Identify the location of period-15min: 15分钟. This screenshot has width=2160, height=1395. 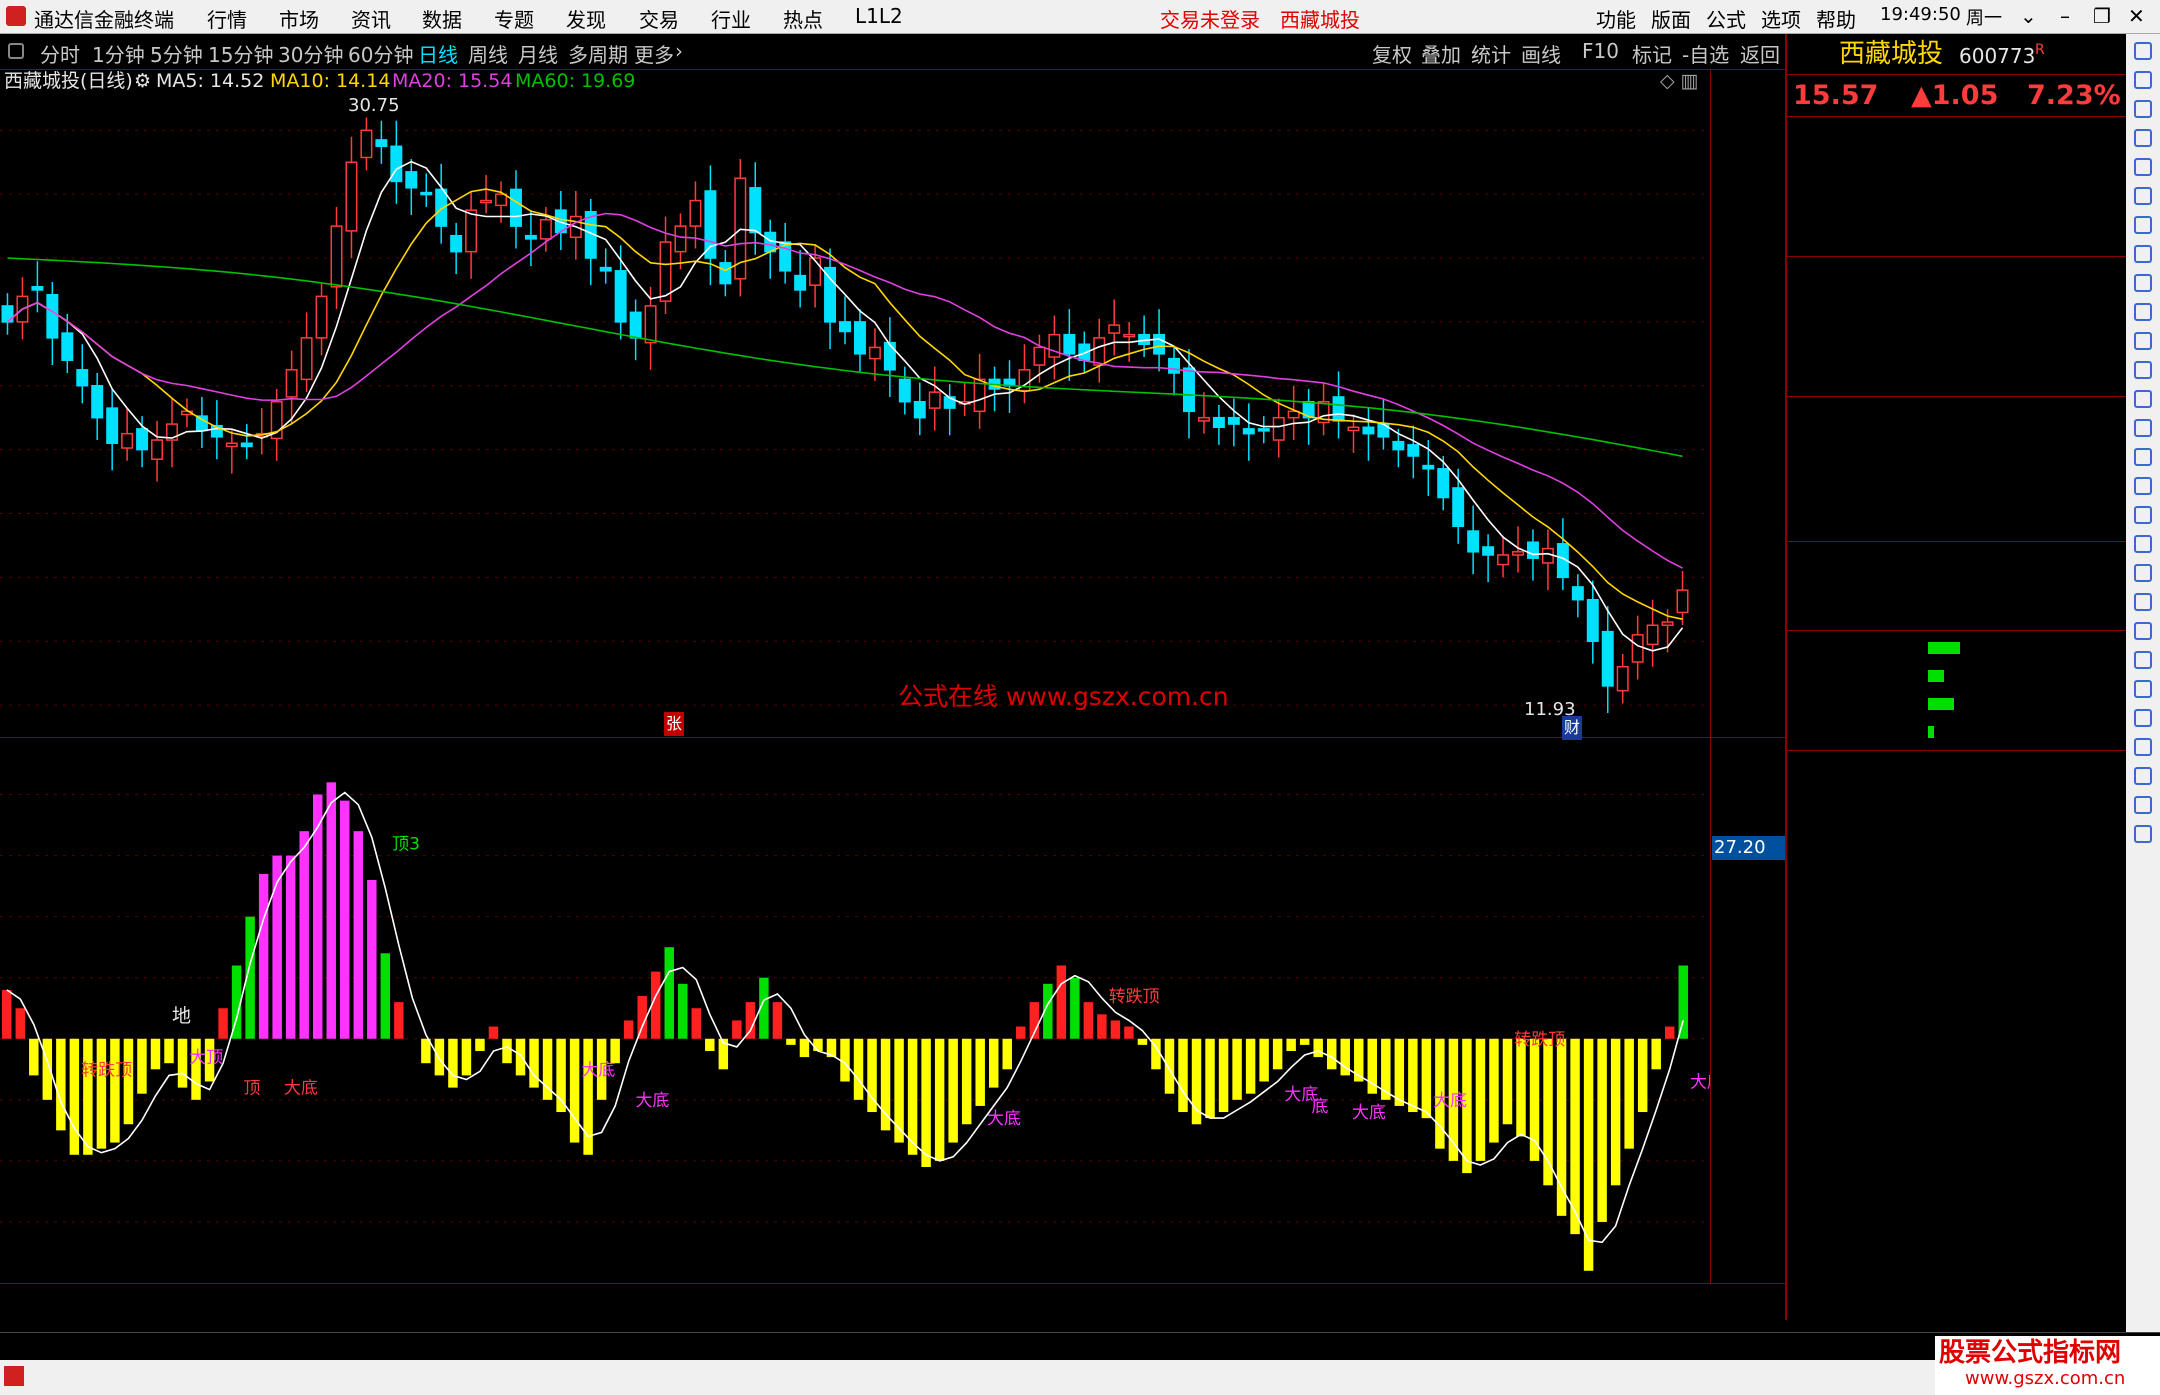
(240, 53).